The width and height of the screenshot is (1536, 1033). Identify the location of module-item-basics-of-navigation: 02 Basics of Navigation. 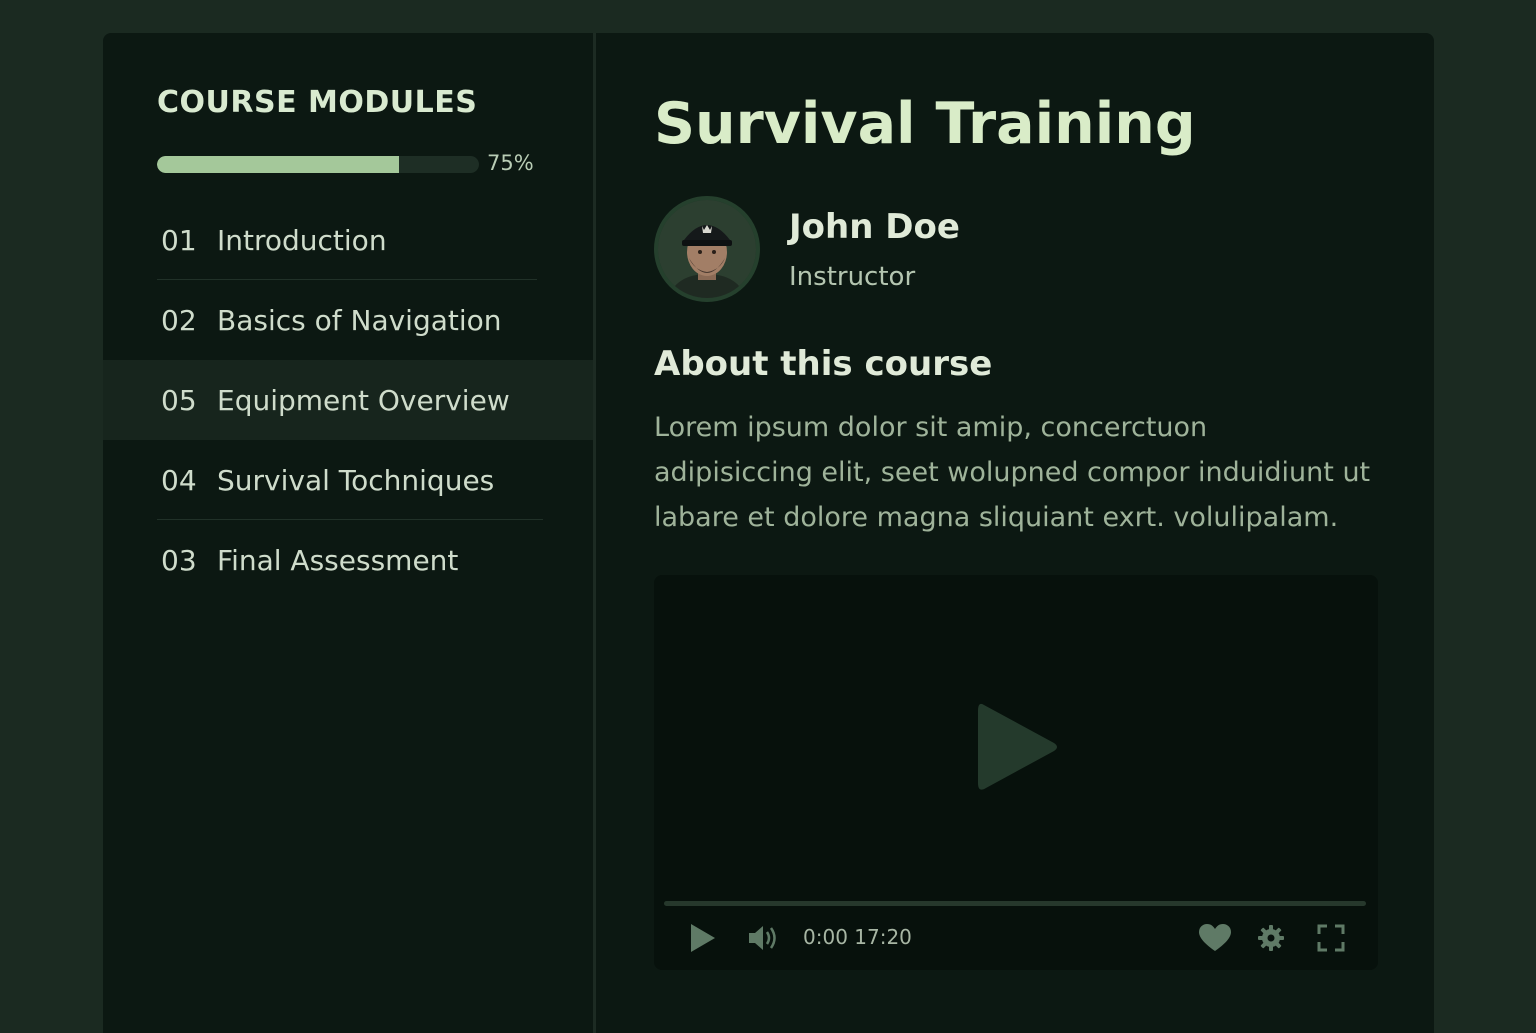
(348, 320).